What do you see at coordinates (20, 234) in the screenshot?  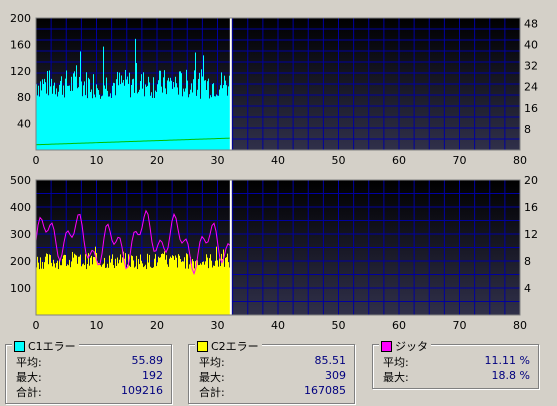 I see `y-left-tick-label: 300` at bounding box center [20, 234].